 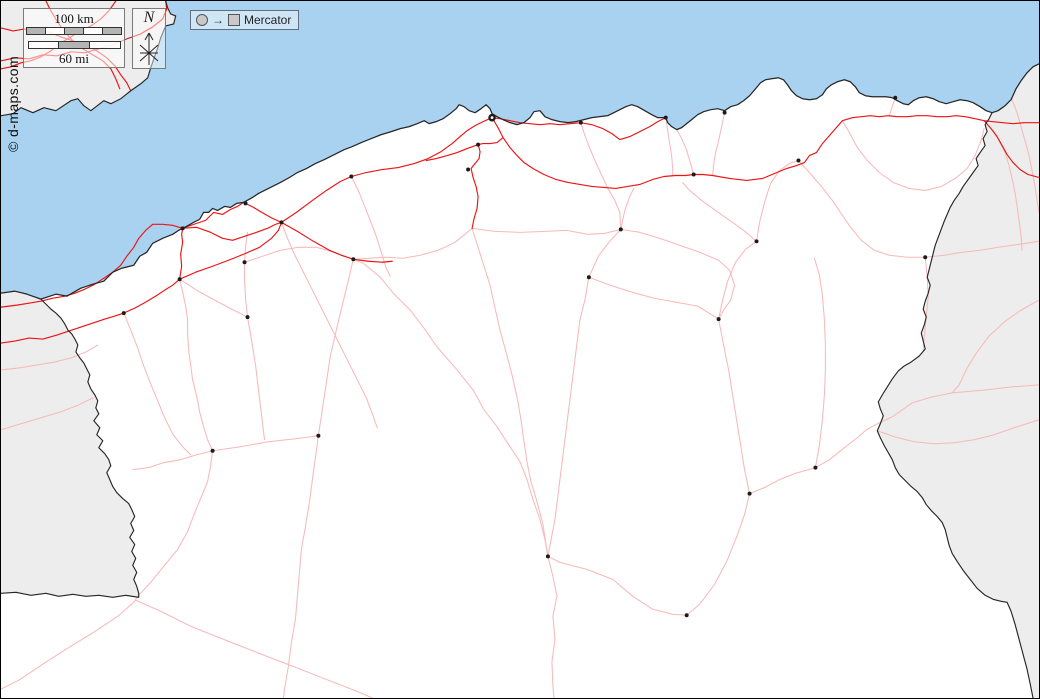 I want to click on square-icon, so click(x=234, y=20).